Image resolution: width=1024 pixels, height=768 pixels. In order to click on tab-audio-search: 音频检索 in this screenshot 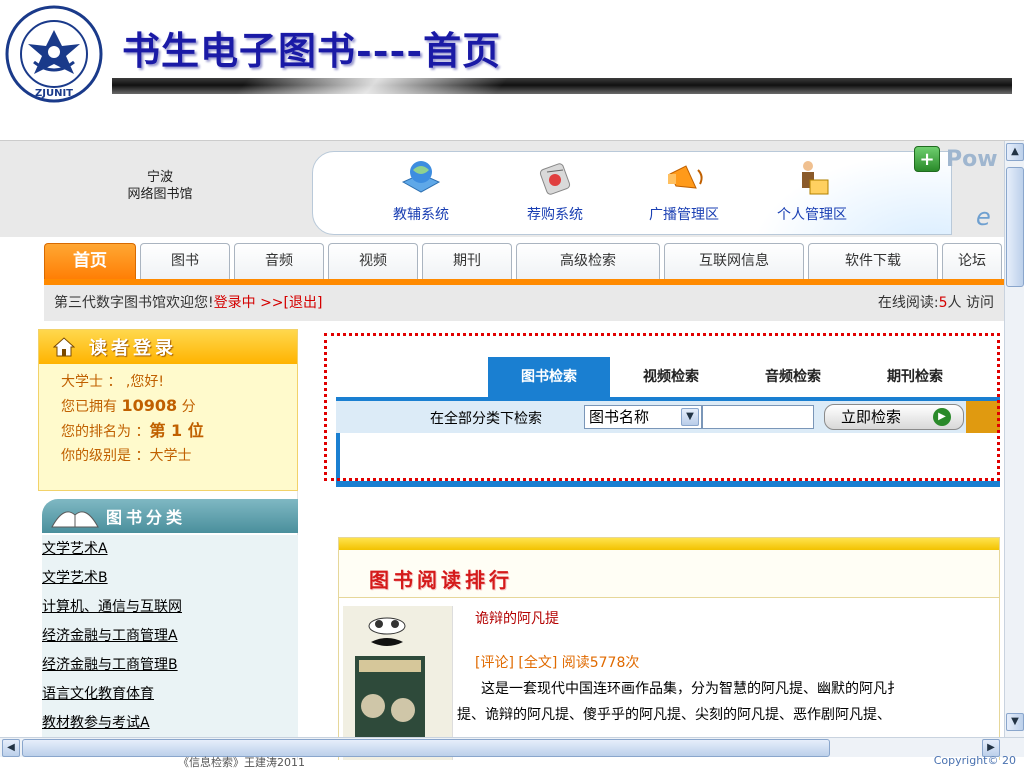, I will do `click(793, 377)`.